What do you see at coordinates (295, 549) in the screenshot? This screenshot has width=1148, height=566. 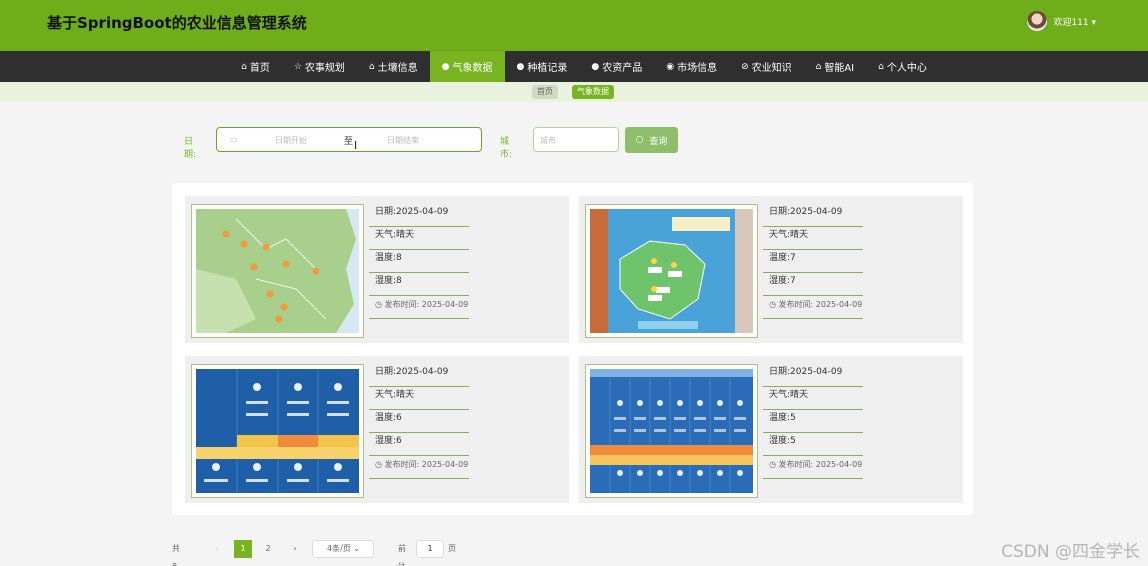 I see `next-page-button: ›` at bounding box center [295, 549].